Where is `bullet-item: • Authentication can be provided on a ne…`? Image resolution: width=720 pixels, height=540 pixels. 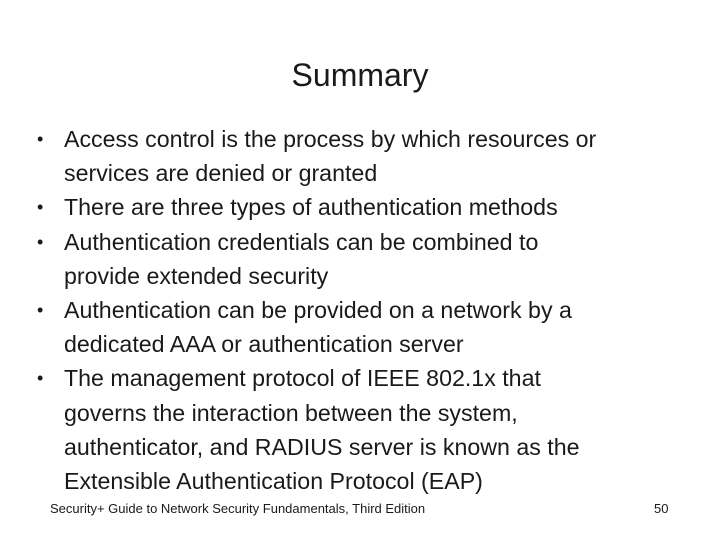 bullet-item: • Authentication can be provided on a ne… is located at coordinates (355, 327).